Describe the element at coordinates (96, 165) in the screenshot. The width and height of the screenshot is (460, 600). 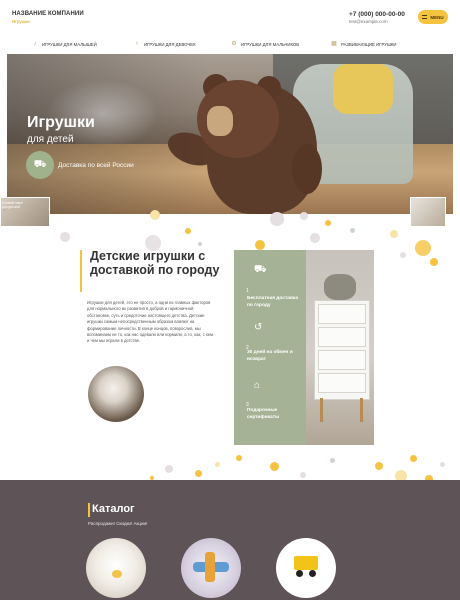
I see `hero-delivery-text: Доставка по всей России` at that location.